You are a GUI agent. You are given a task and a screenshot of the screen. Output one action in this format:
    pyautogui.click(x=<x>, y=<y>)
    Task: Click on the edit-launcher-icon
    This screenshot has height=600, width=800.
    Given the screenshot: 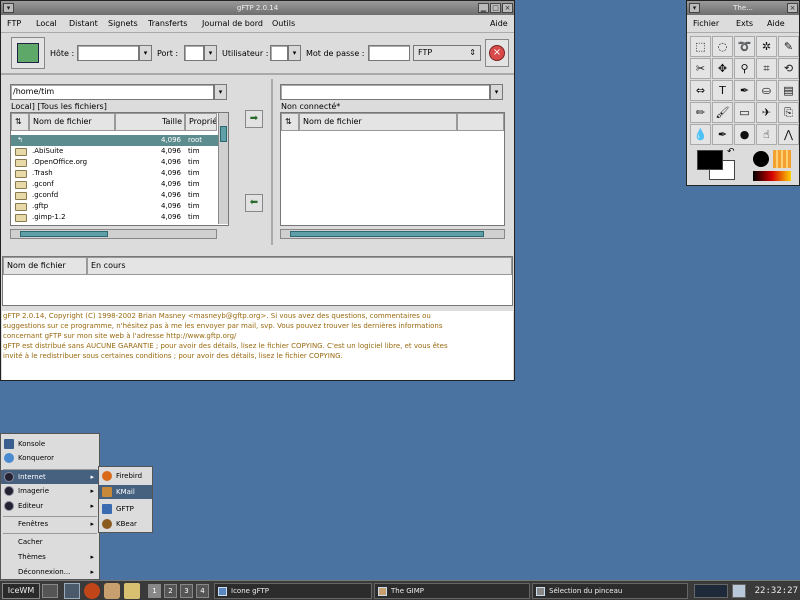 What is the action you would take?
    pyautogui.click(x=132, y=591)
    